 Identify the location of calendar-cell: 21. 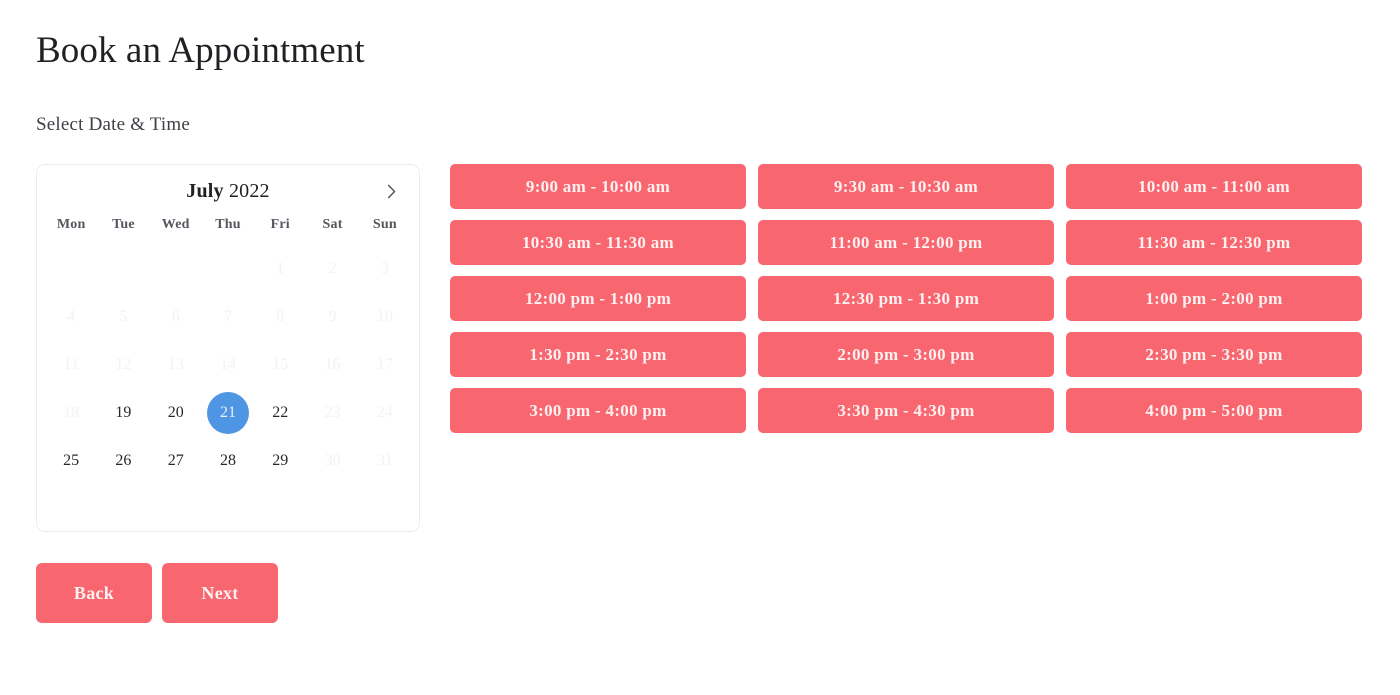
(228, 413).